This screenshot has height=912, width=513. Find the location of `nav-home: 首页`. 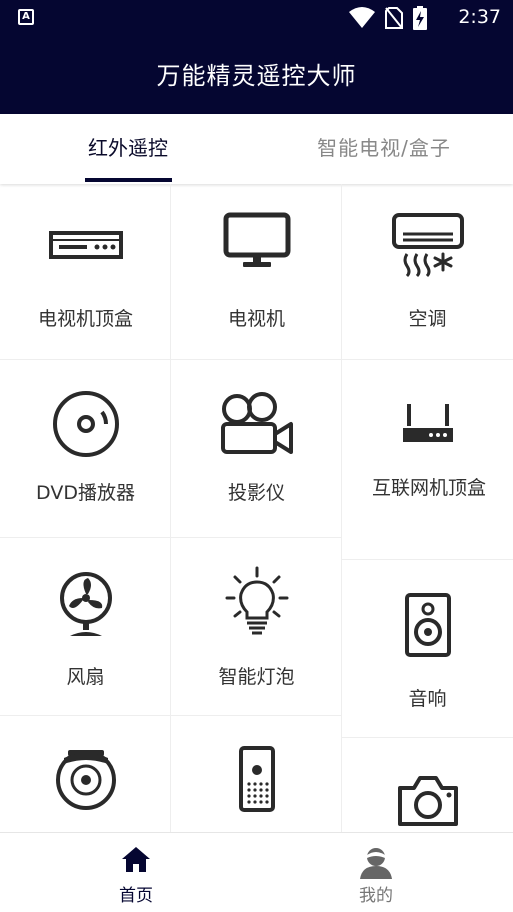

nav-home: 首页 is located at coordinates (136, 872).